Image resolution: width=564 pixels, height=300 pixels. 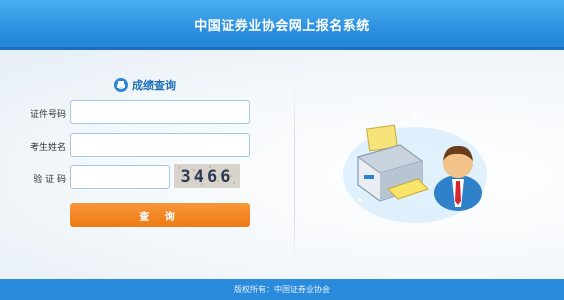 I want to click on footer-copyright: 版权所有：中国证券业协会, so click(x=282, y=289).